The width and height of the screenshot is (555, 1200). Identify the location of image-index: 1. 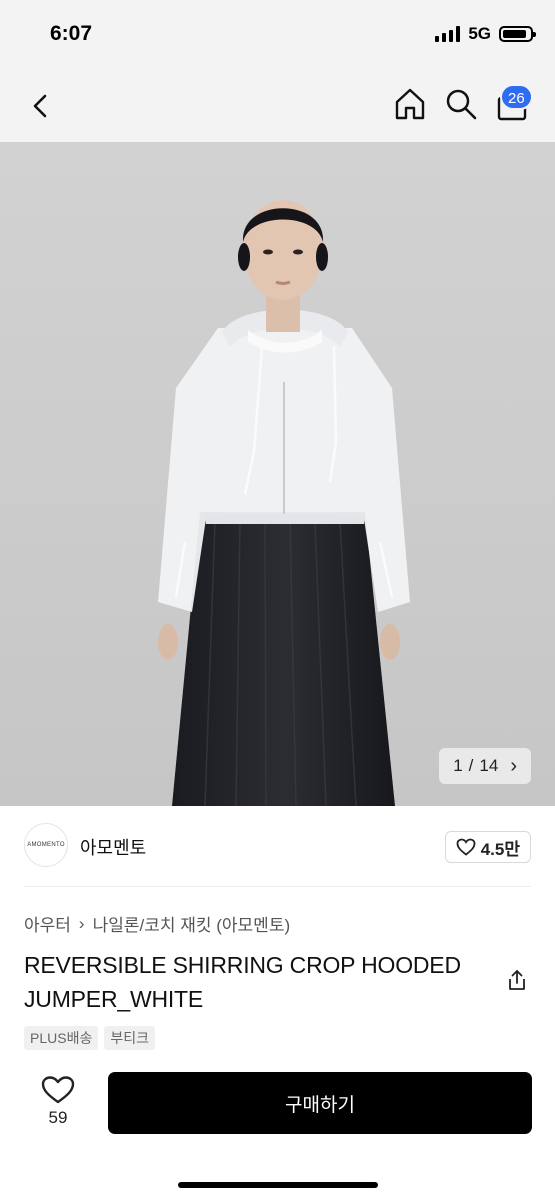
(458, 765).